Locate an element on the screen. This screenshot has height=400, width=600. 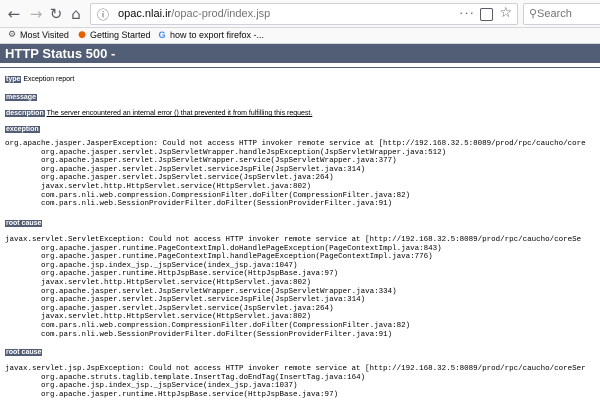
bookmark-label: Getting Started is located at coordinates (120, 35).